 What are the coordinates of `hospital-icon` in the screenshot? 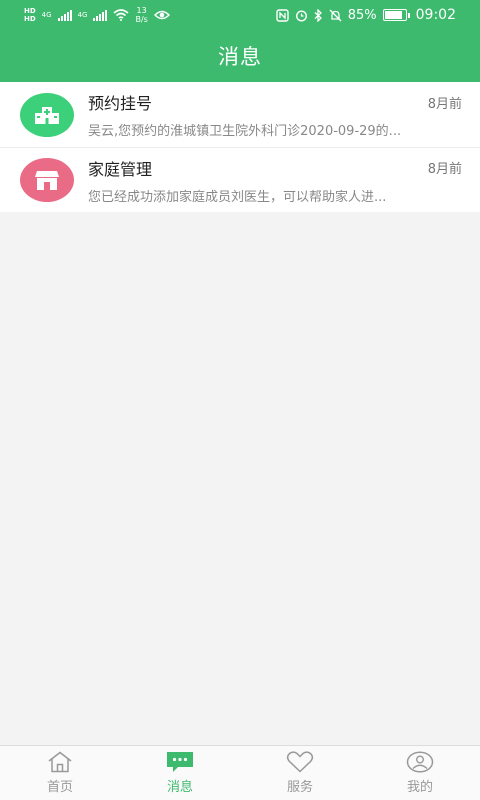 It's located at (47, 114).